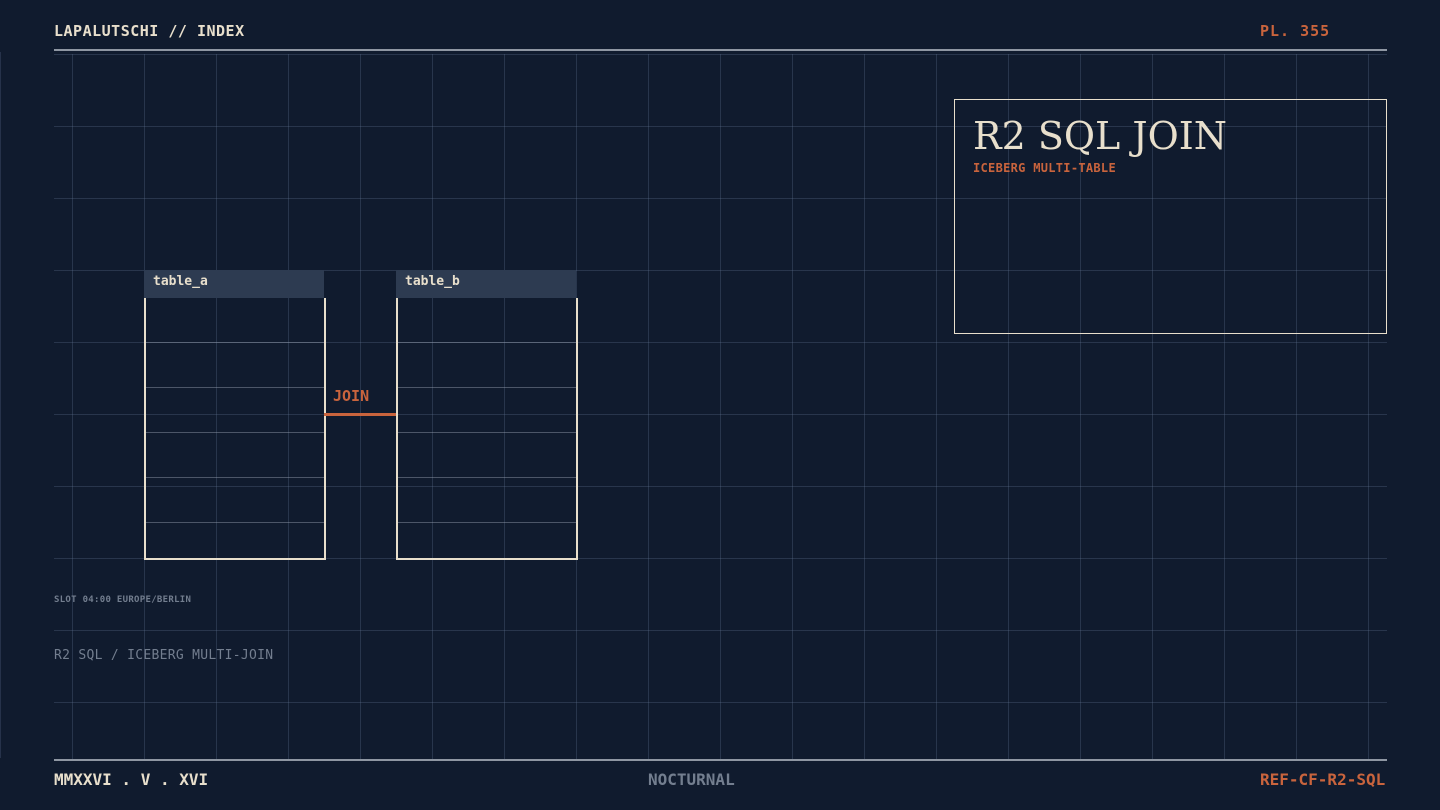  Describe the element at coordinates (720, 760) in the screenshot. I see `footer-rule` at that location.